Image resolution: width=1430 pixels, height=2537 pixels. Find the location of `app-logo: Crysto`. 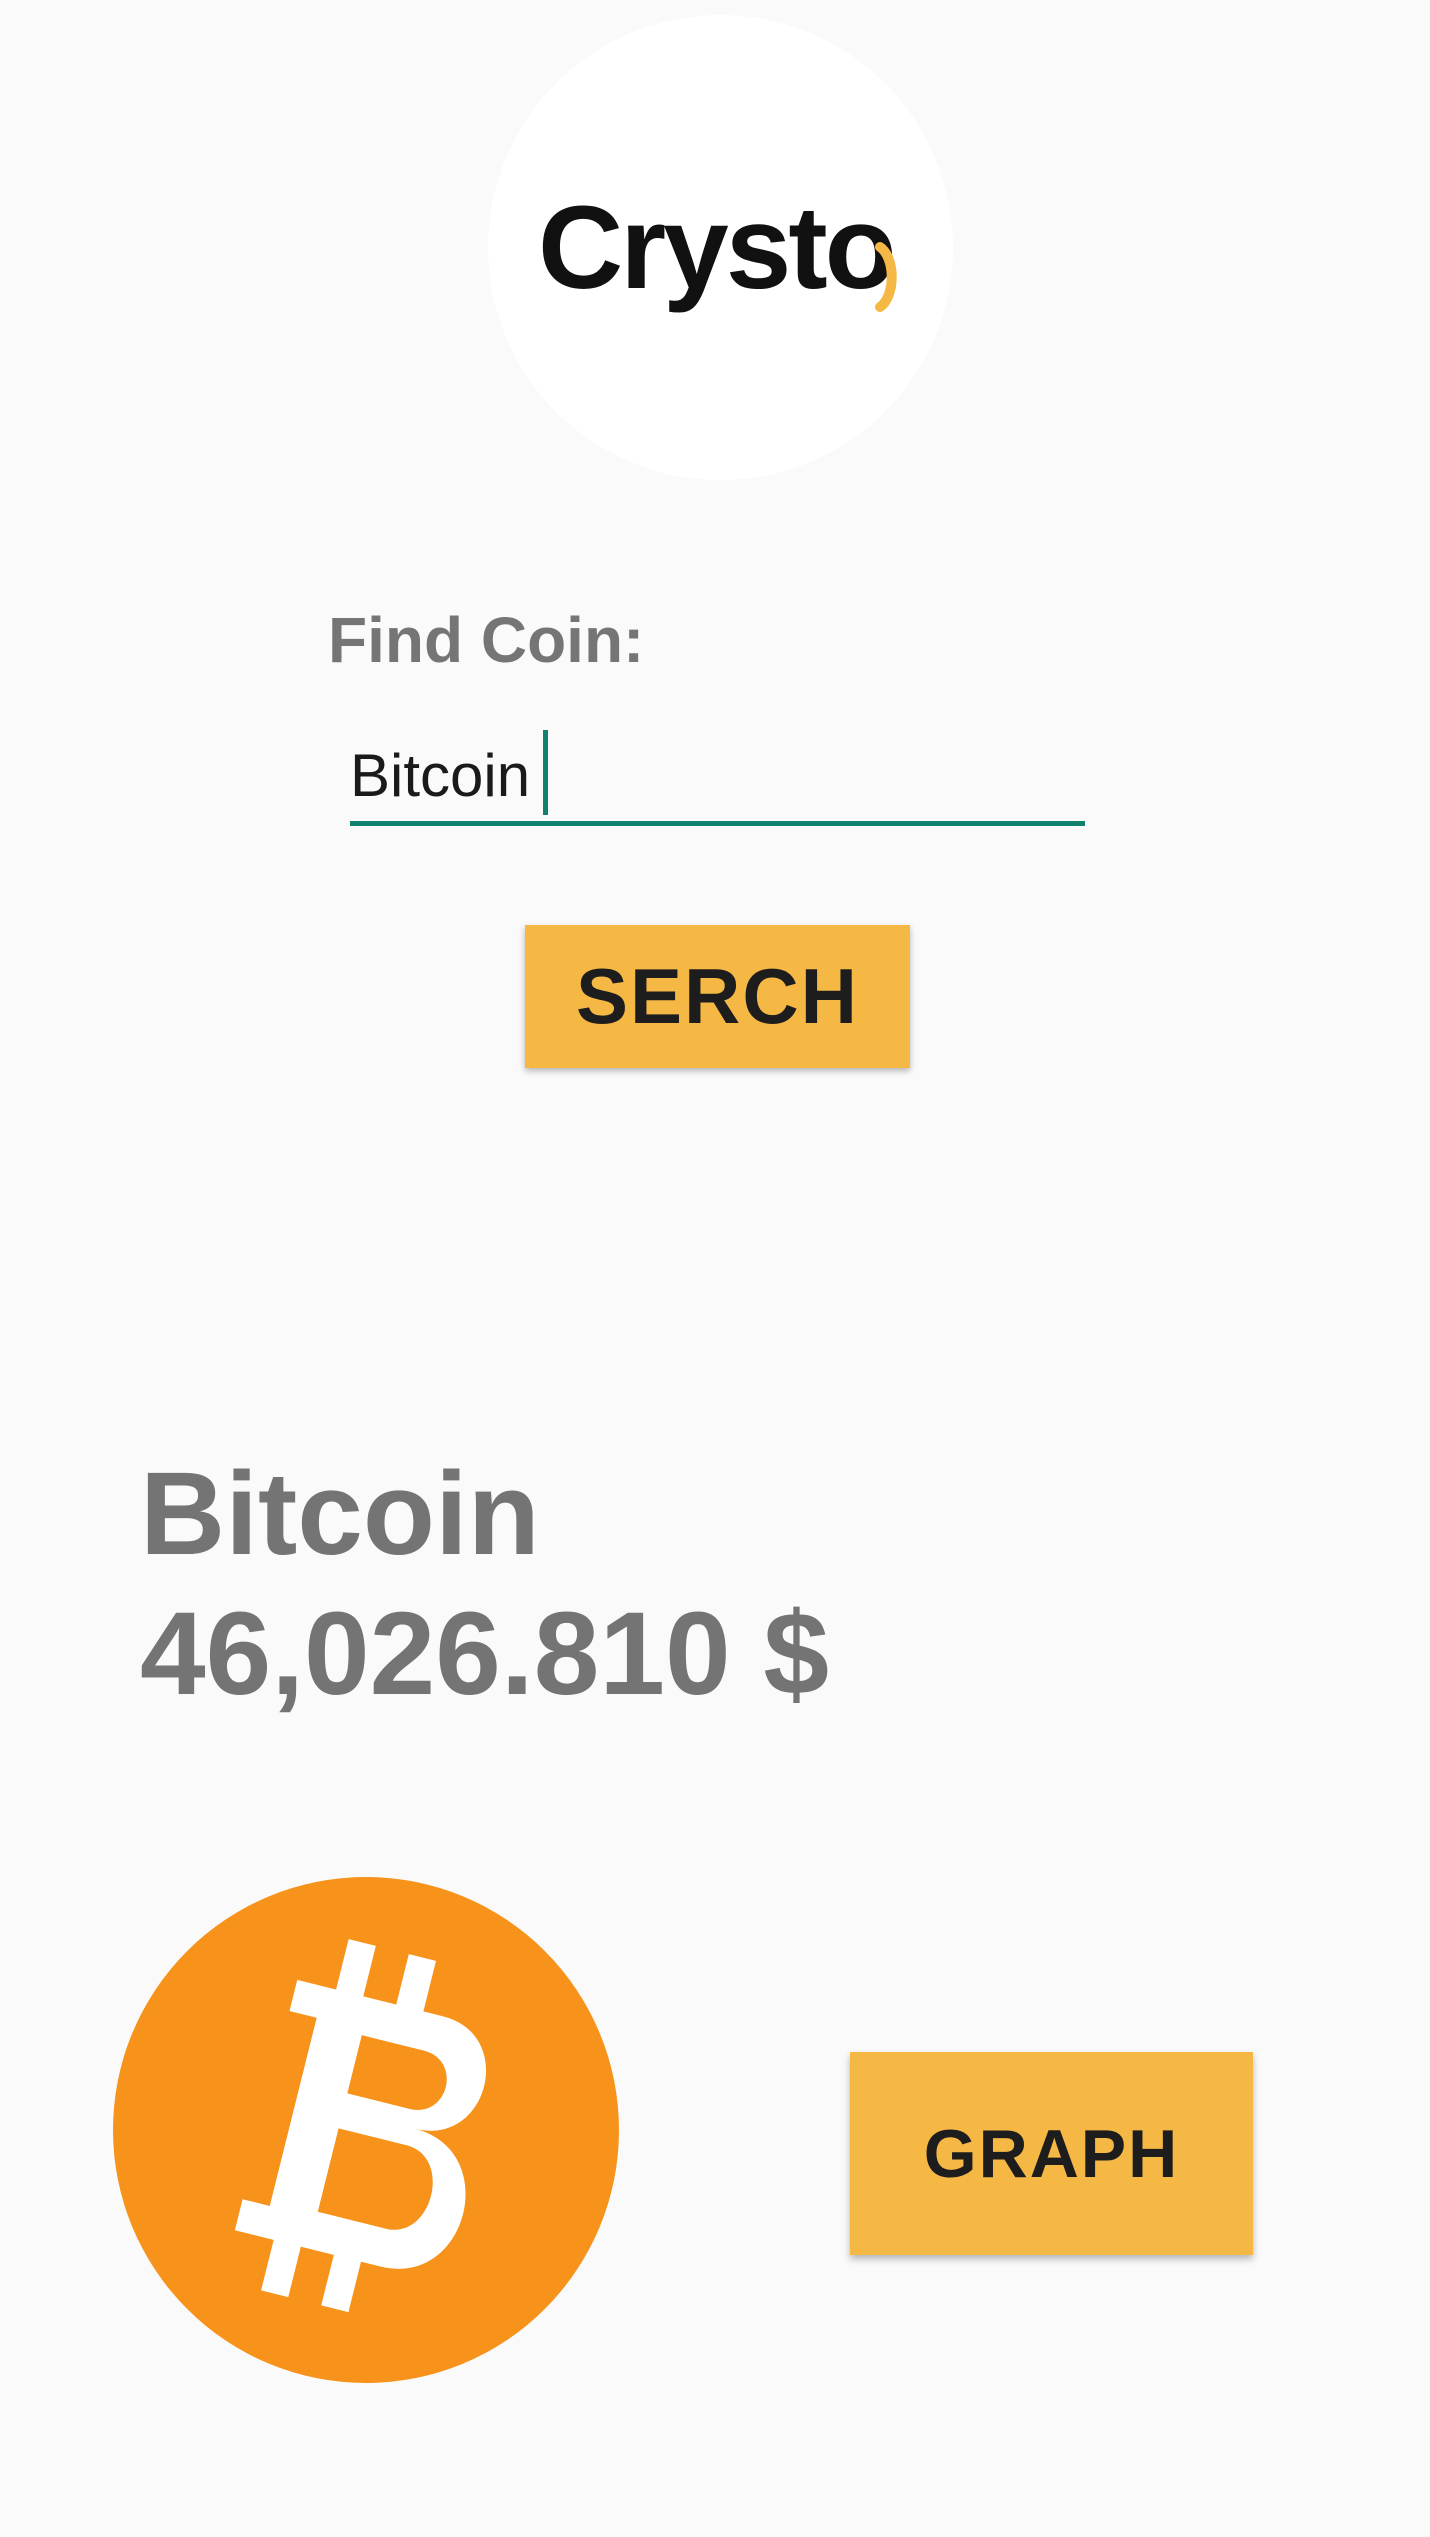

app-logo: Crysto is located at coordinates (720, 247).